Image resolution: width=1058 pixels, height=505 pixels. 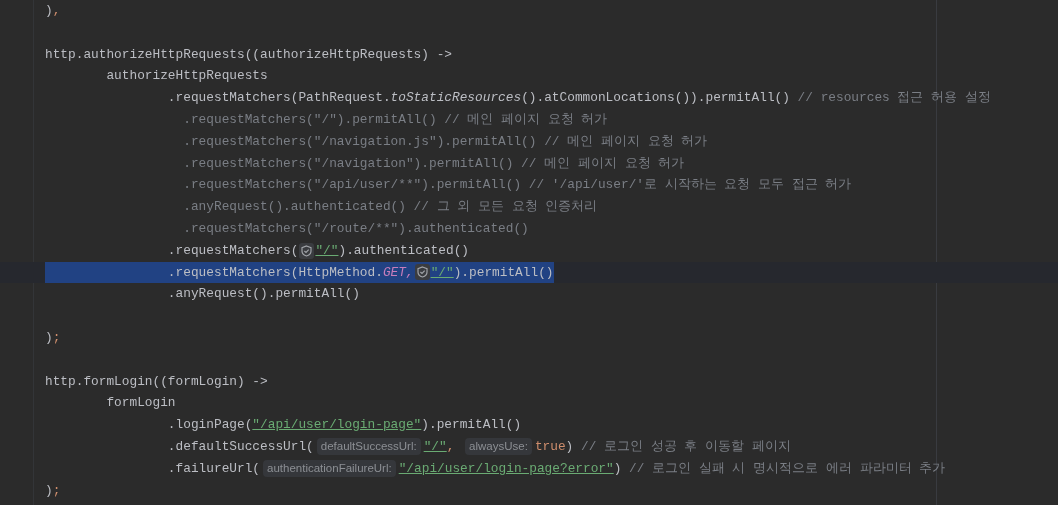 What do you see at coordinates (329, 469) in the screenshot?
I see `parameter-hint: authenticationFailureUrl:` at bounding box center [329, 469].